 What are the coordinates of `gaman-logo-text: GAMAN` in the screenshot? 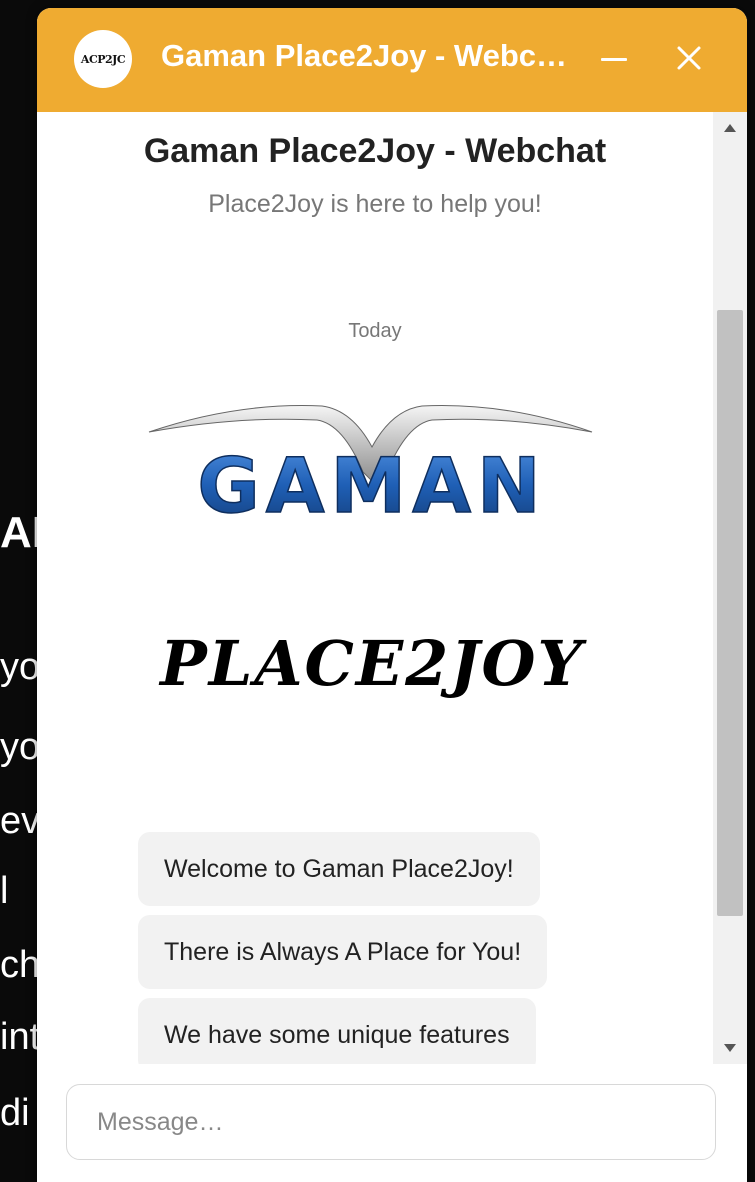 It's located at (371, 481).